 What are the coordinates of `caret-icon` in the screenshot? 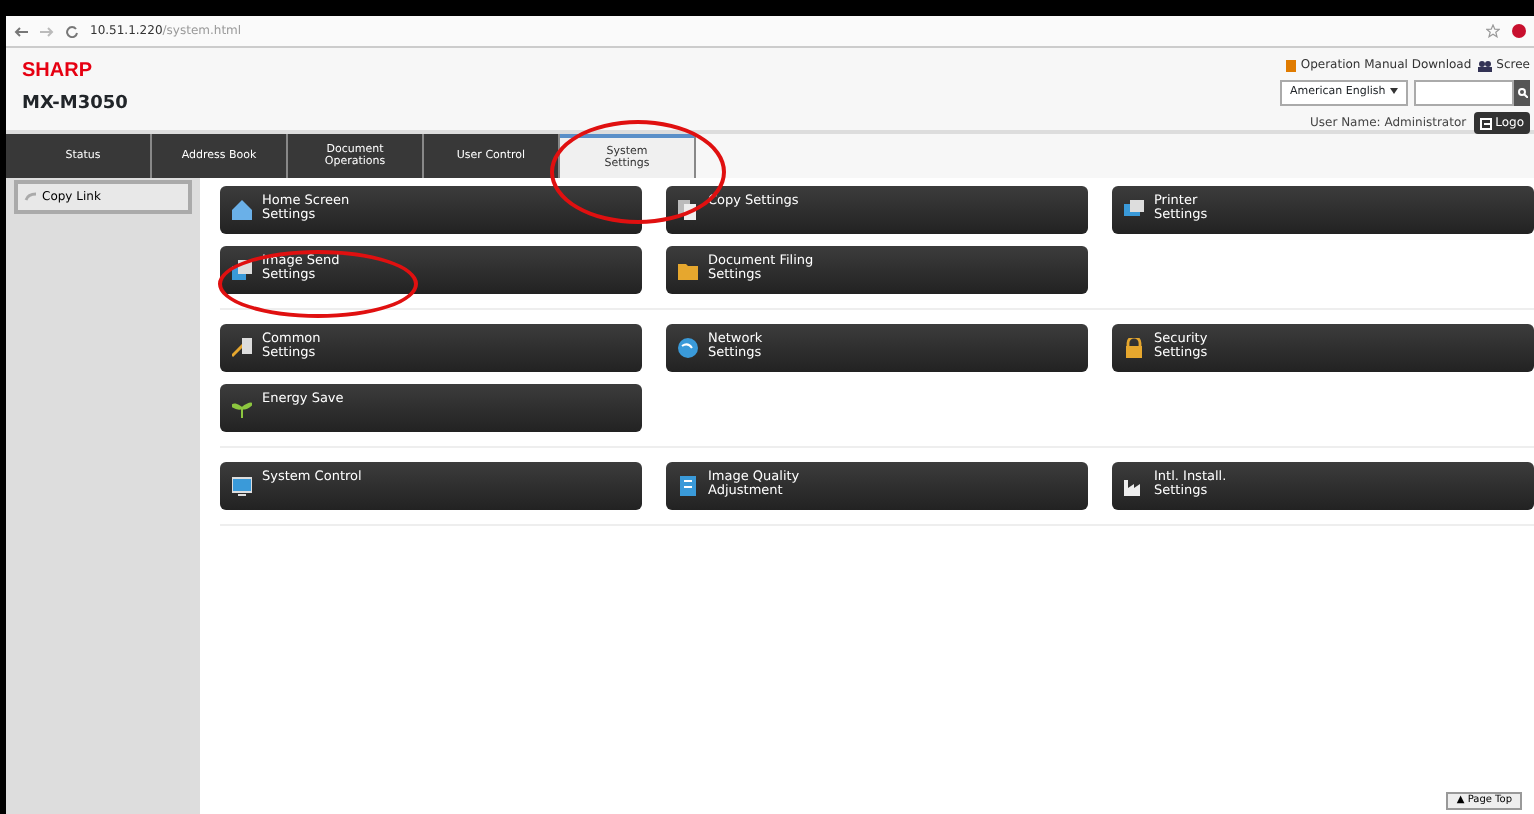 It's located at (1393, 91).